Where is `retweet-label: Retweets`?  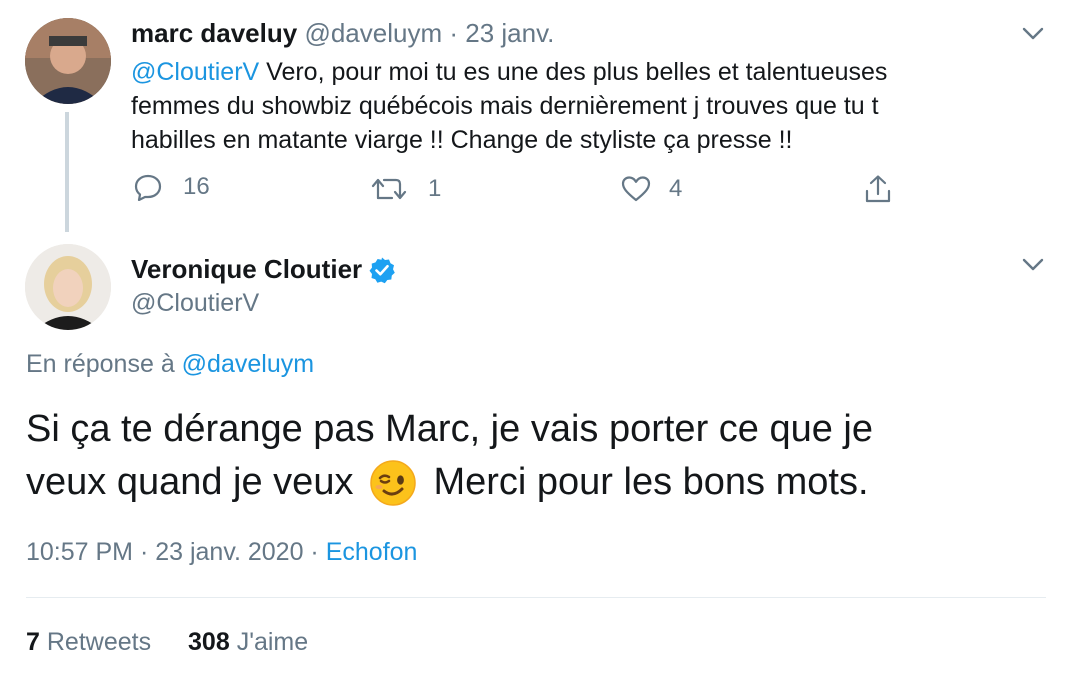
retweet-label: Retweets is located at coordinates (99, 642).